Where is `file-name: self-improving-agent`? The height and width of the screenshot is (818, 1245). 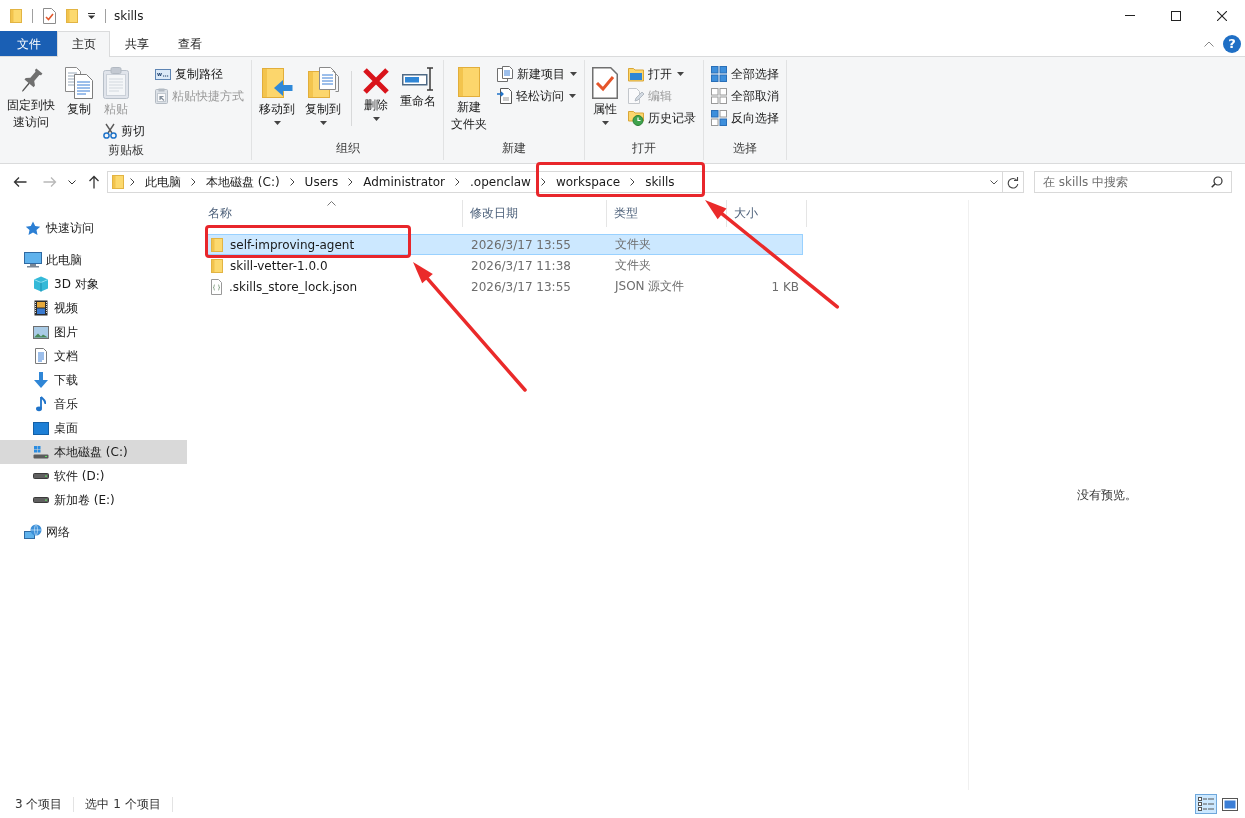 file-name: self-improving-agent is located at coordinates (292, 244).